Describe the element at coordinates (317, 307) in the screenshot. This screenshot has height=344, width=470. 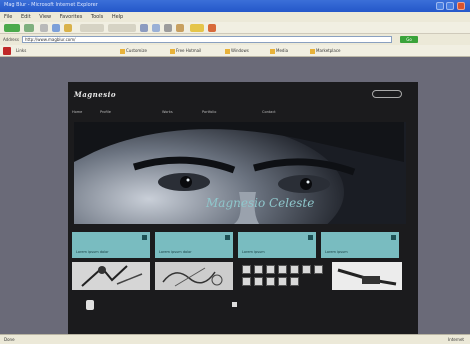
I see `news-headline` at that location.